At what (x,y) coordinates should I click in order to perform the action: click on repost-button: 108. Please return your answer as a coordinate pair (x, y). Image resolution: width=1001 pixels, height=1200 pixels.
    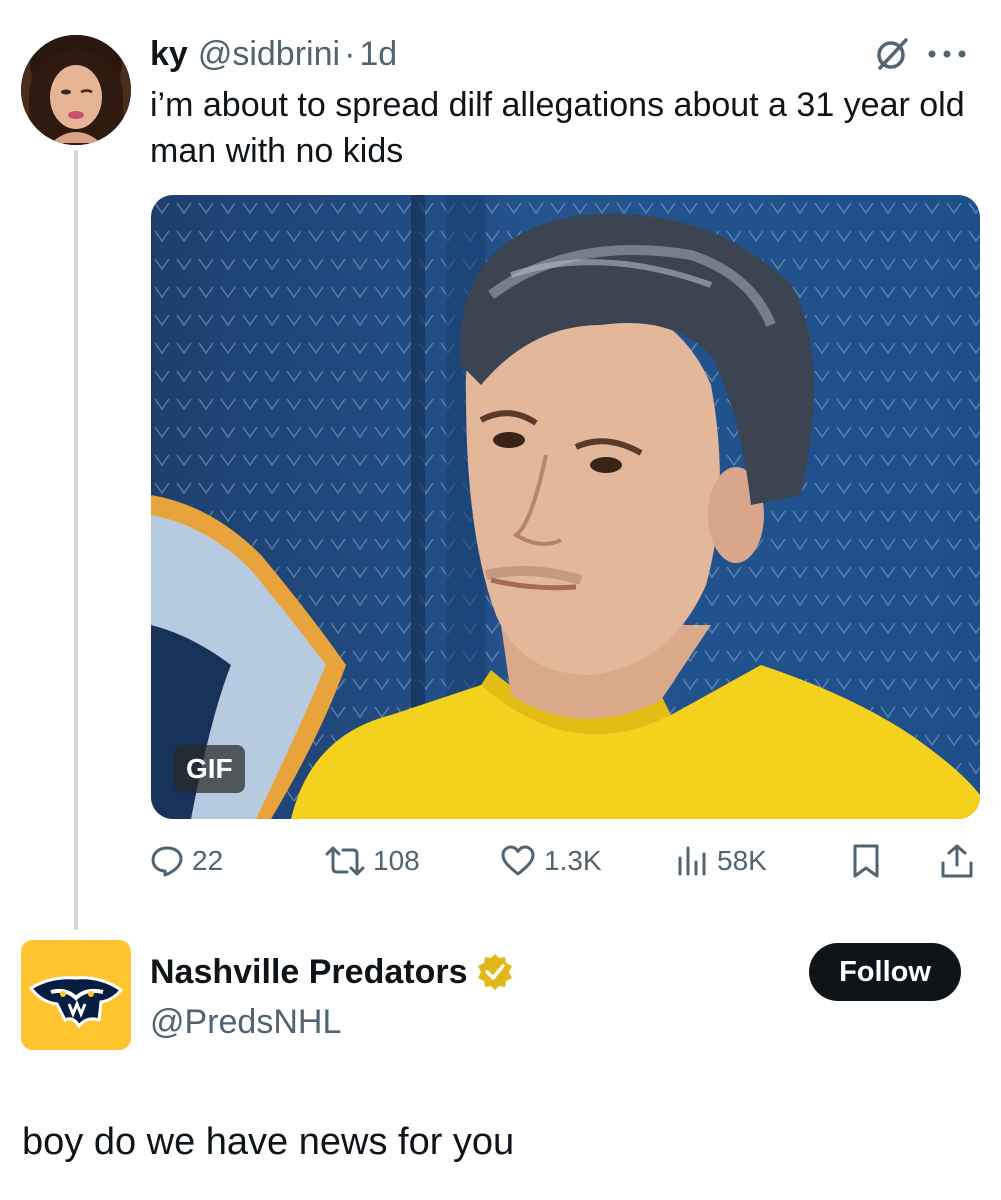
    Looking at the image, I should click on (372, 861).